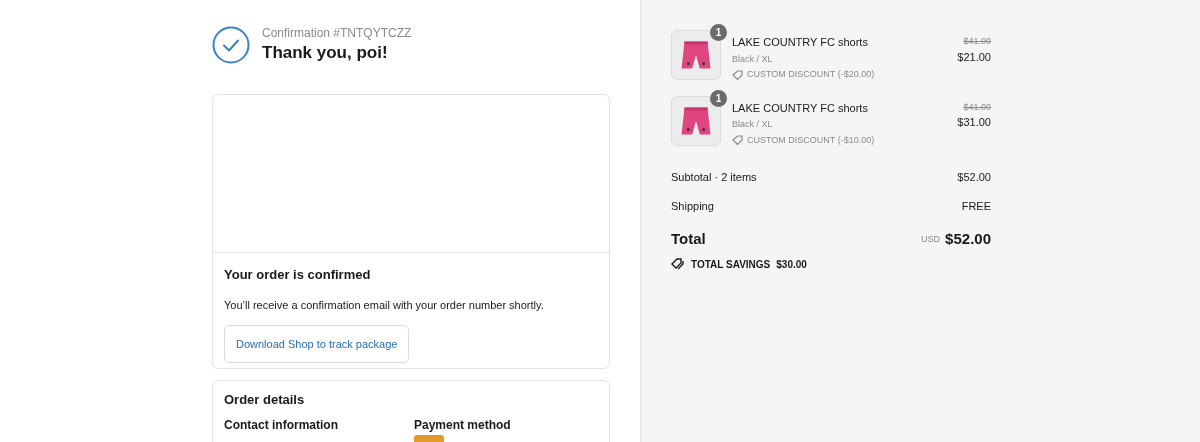 The height and width of the screenshot is (442, 1200). I want to click on subtotal-label: Subtotal · 2 items, so click(714, 177).